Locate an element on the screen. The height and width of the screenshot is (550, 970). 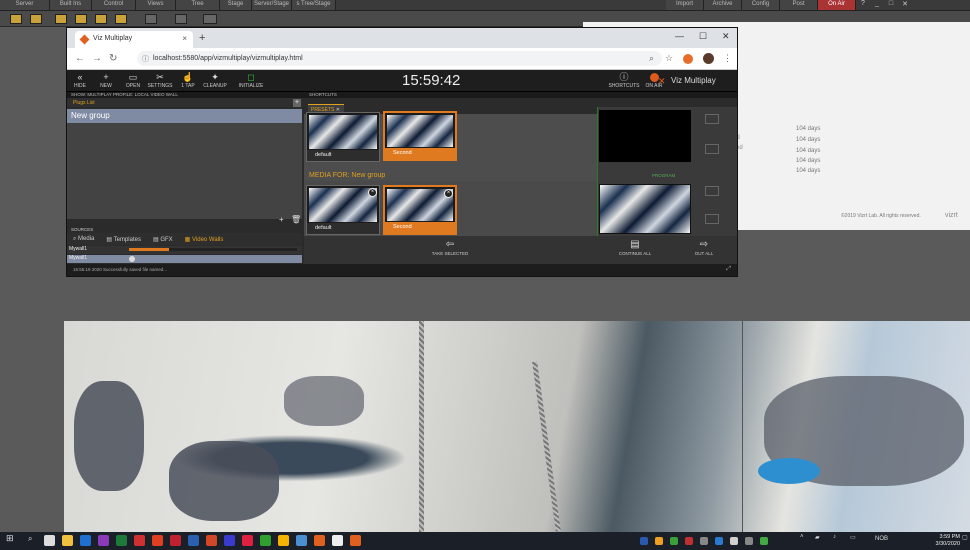
help-button: ? is located at coordinates (863, 5).